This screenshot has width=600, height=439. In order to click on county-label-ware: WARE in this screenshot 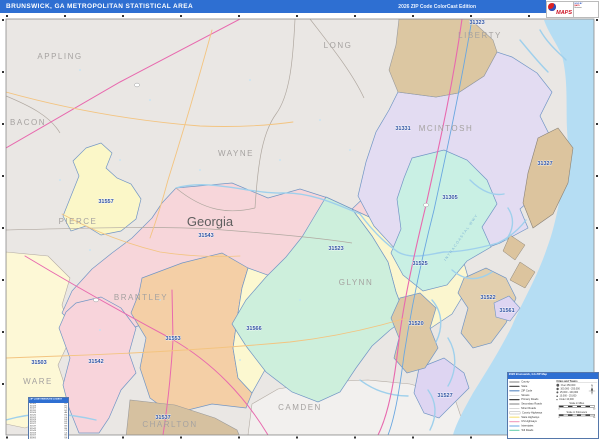, I will do `click(38, 381)`.